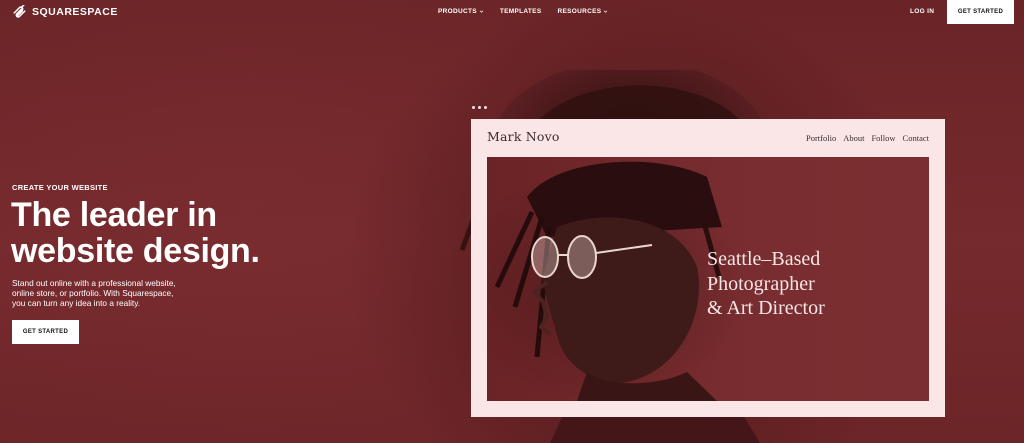 This screenshot has width=1024, height=443. I want to click on nav-links: PRODUCTS TEMPLATES RESOURCES, so click(523, 11).